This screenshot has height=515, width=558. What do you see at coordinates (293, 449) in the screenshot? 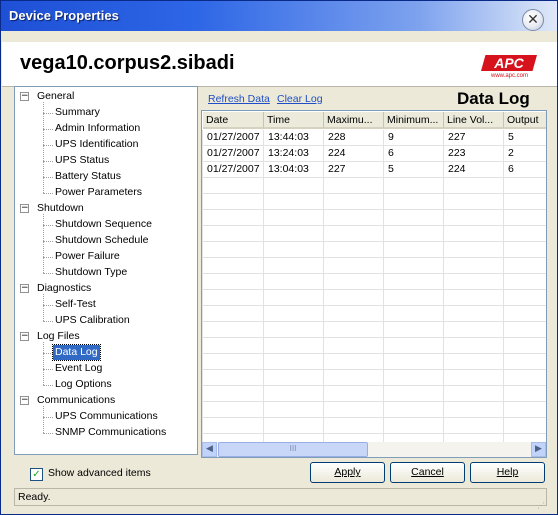
I see `scroll-thumb: III` at bounding box center [293, 449].